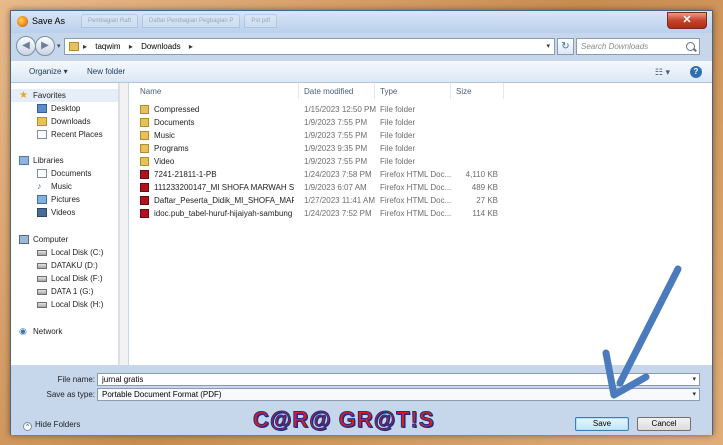 The image size is (723, 445). Describe the element at coordinates (602, 424) in the screenshot. I see `save-button: Save` at that location.